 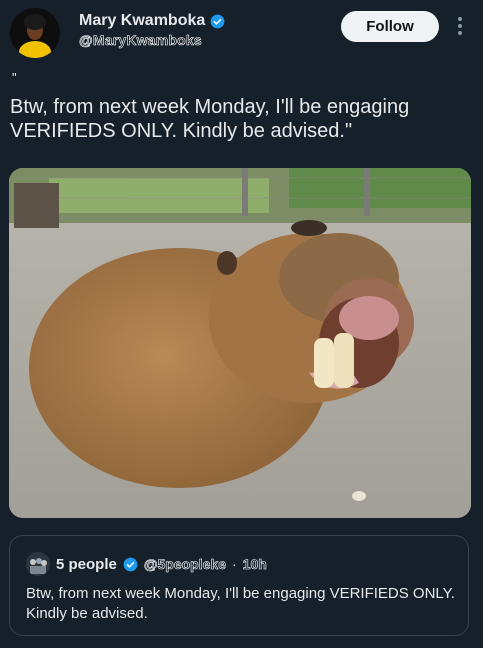 What do you see at coordinates (254, 564) in the screenshot?
I see `quoted-timestamp: 10h` at bounding box center [254, 564].